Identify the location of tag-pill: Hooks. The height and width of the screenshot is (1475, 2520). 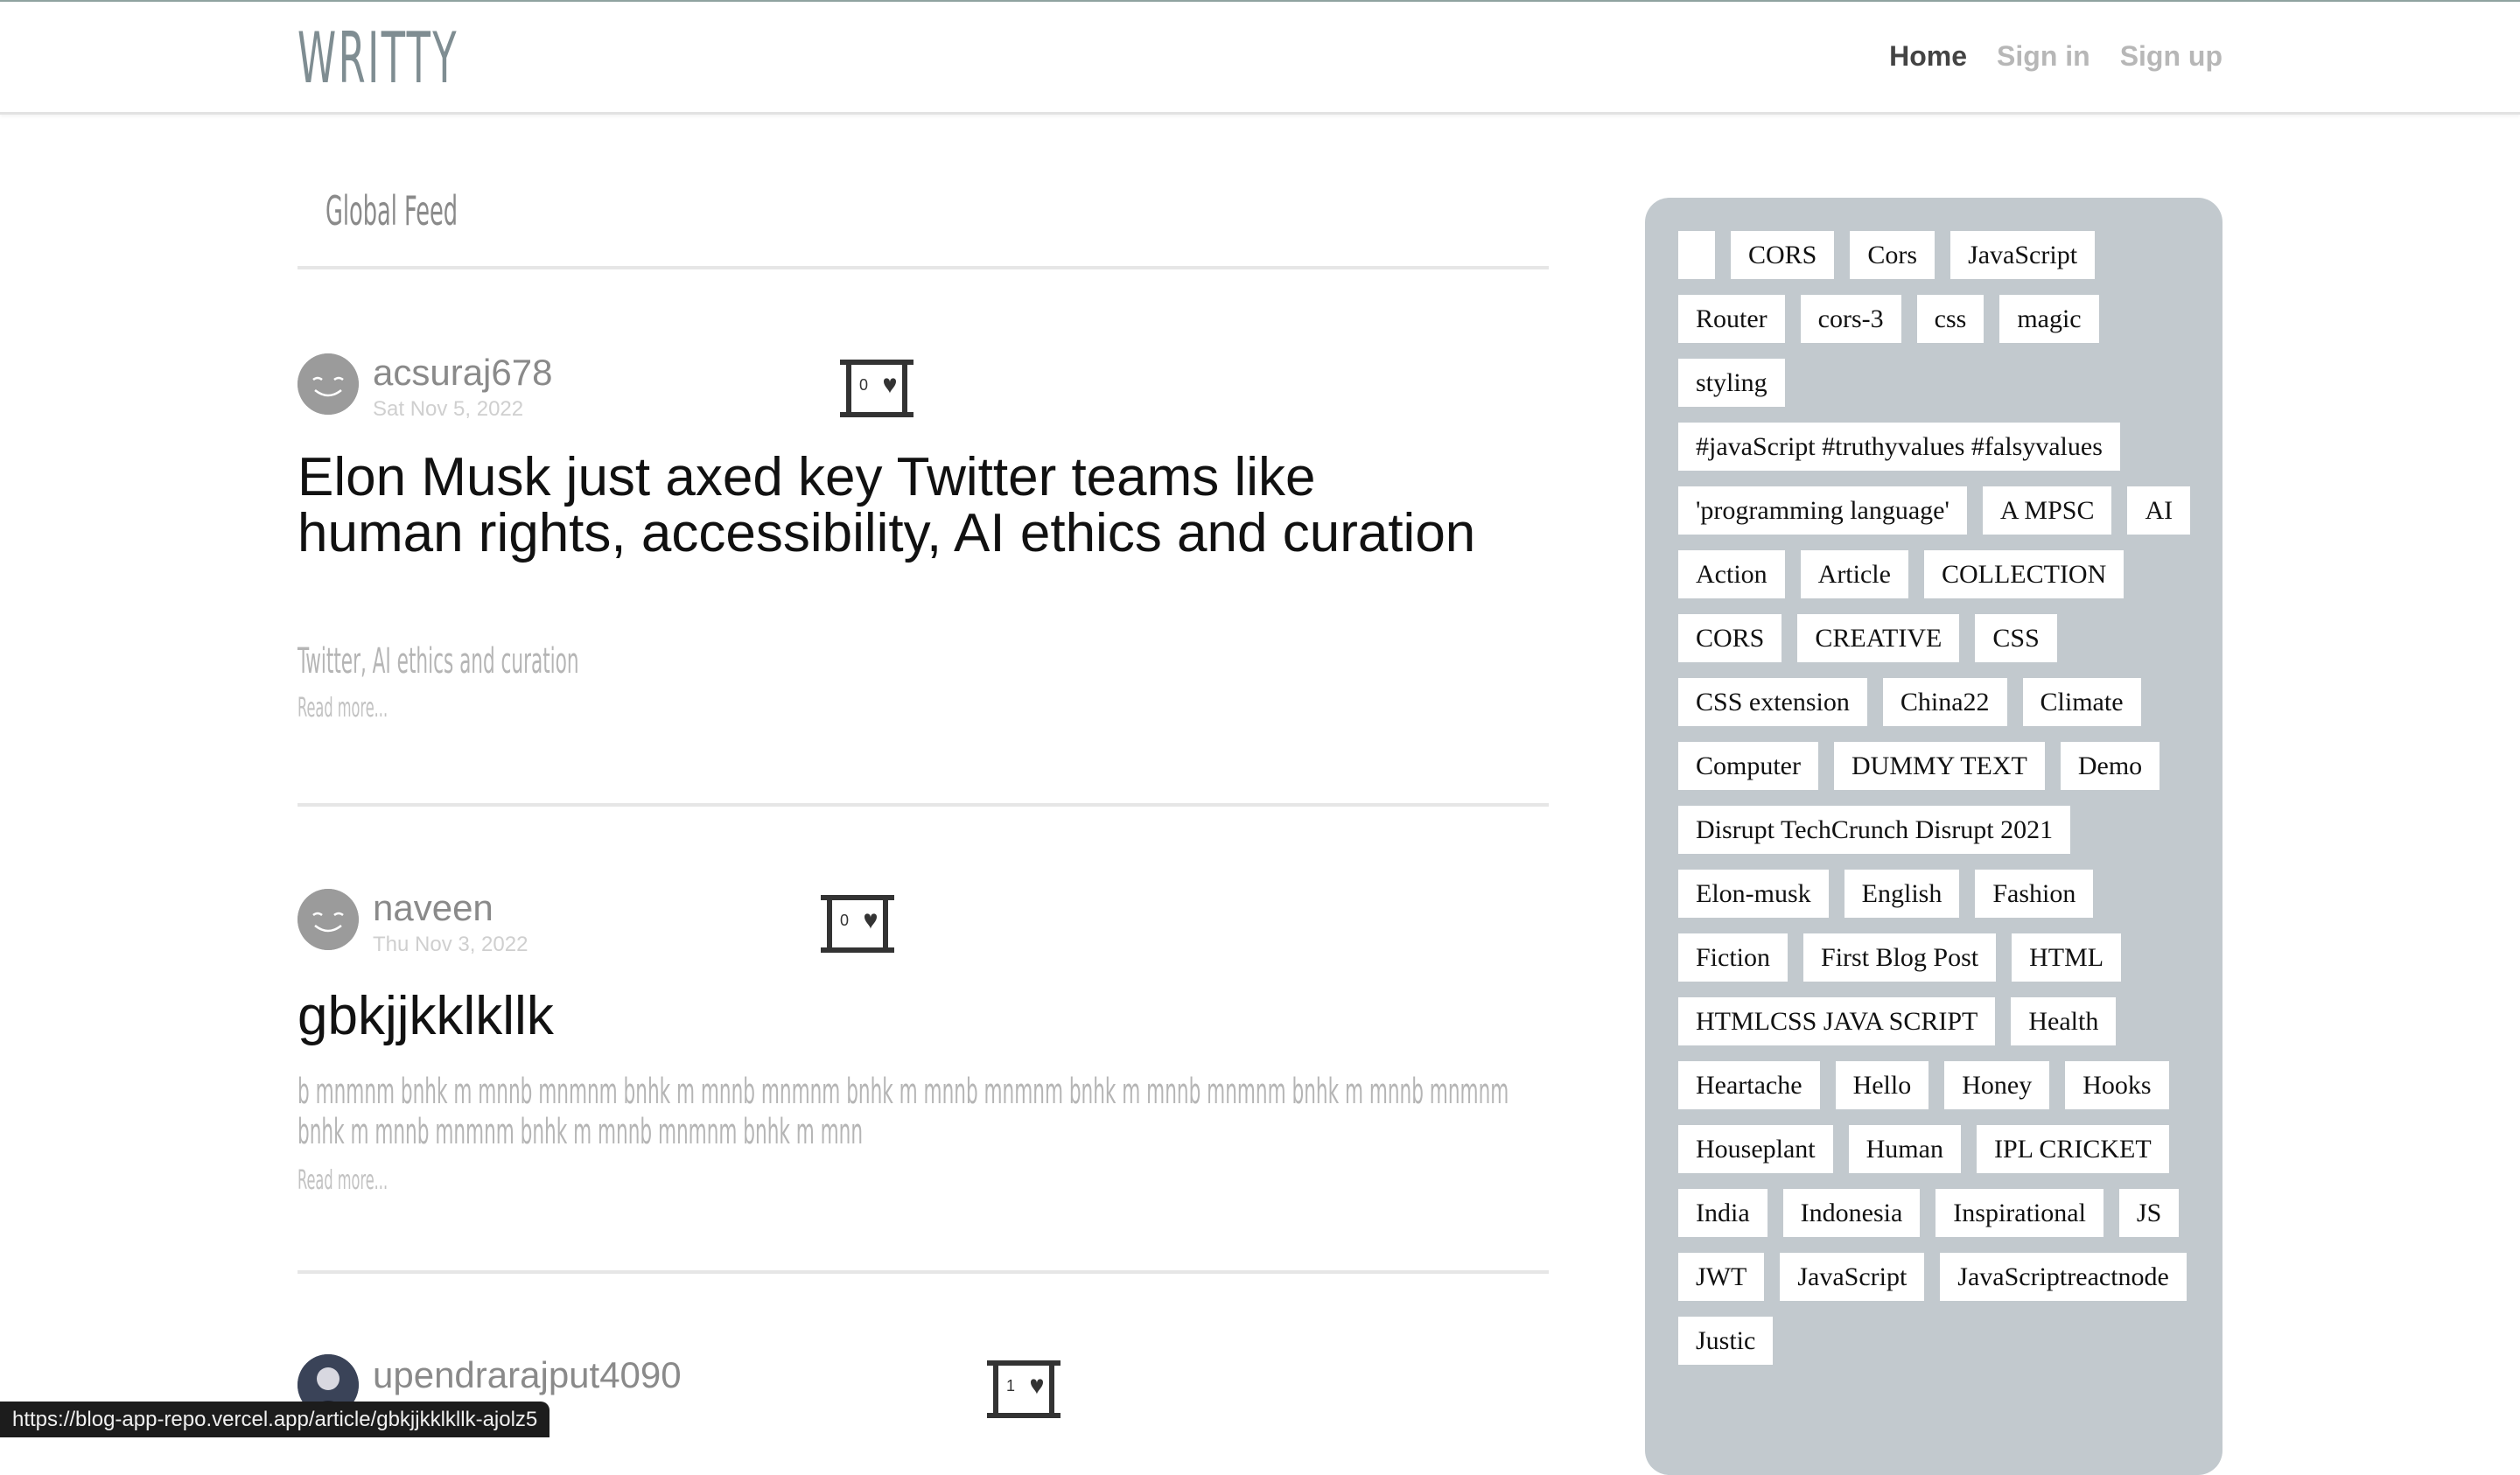
(2117, 1085).